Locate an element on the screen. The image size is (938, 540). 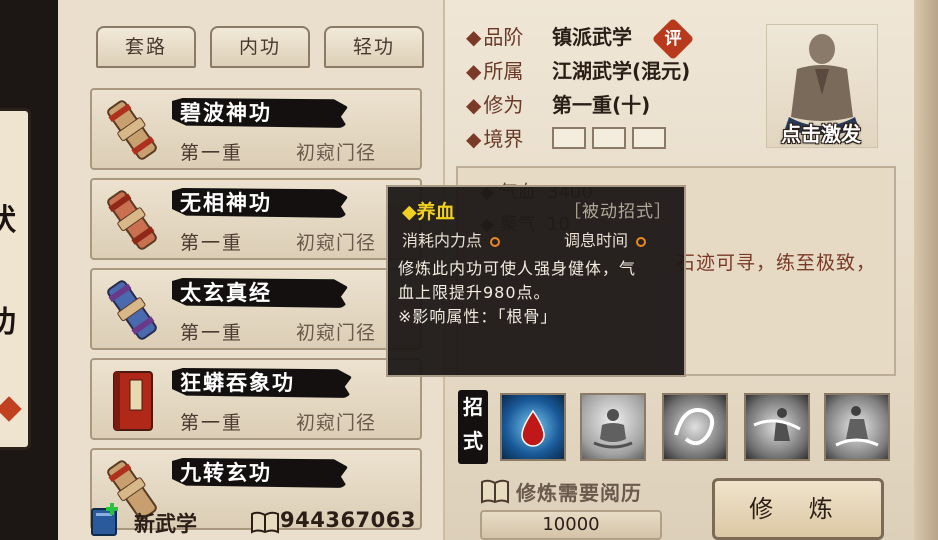
skill-name: 无相神功 is located at coordinates (226, 202).